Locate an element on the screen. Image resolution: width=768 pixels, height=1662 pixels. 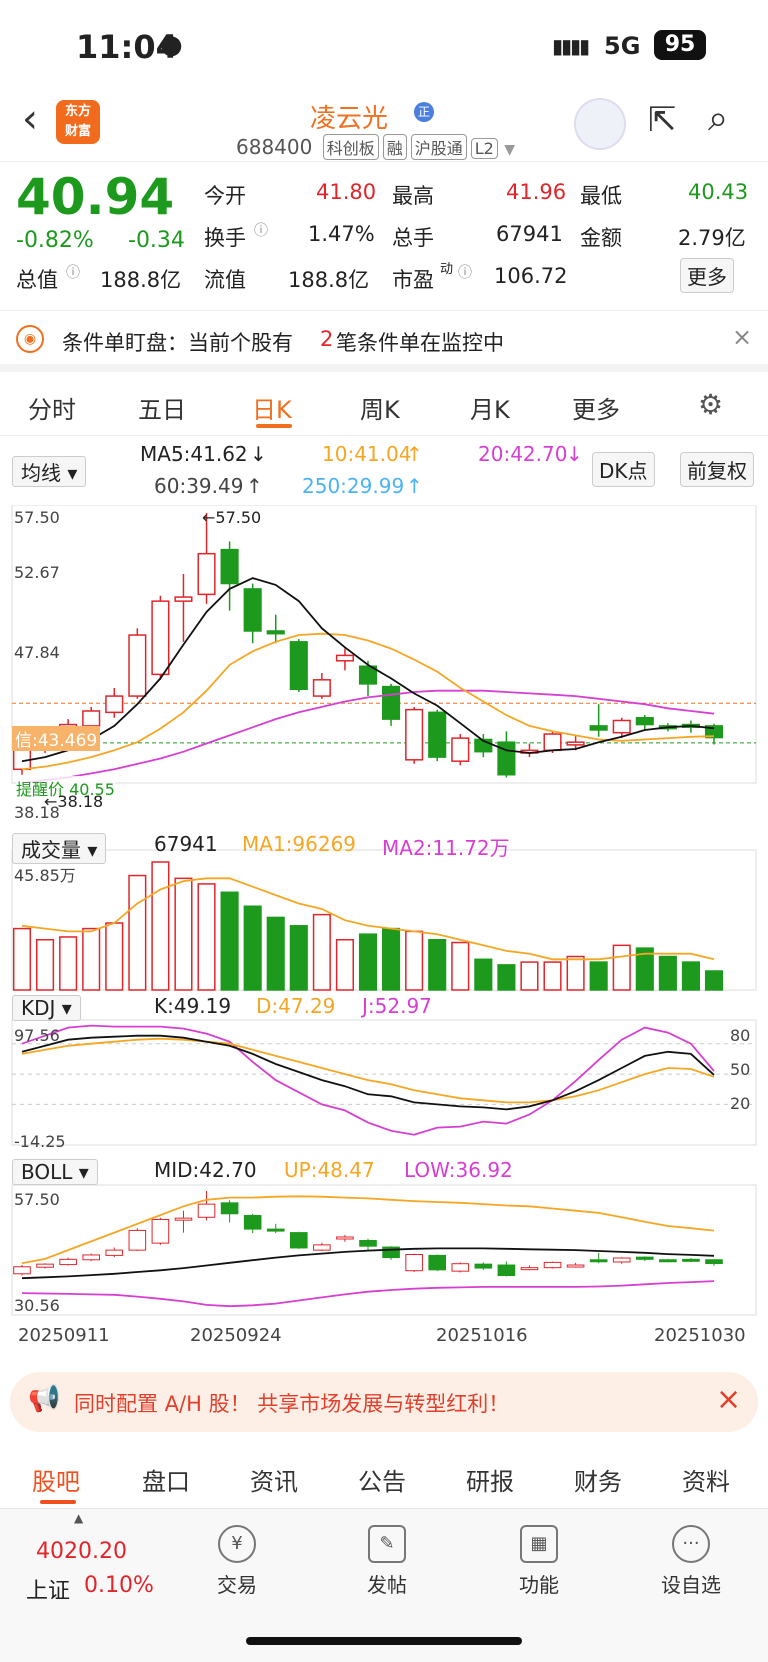
tab-more: 更多 is located at coordinates (596, 407).